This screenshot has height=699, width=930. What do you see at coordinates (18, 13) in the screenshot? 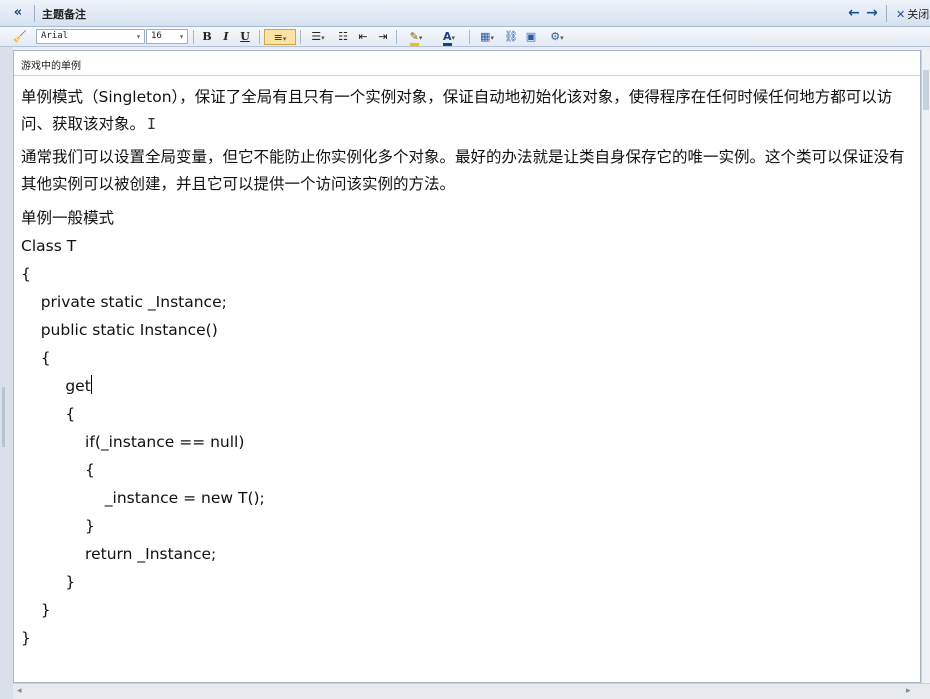
I see `collapse-panel-icon: «` at bounding box center [18, 13].